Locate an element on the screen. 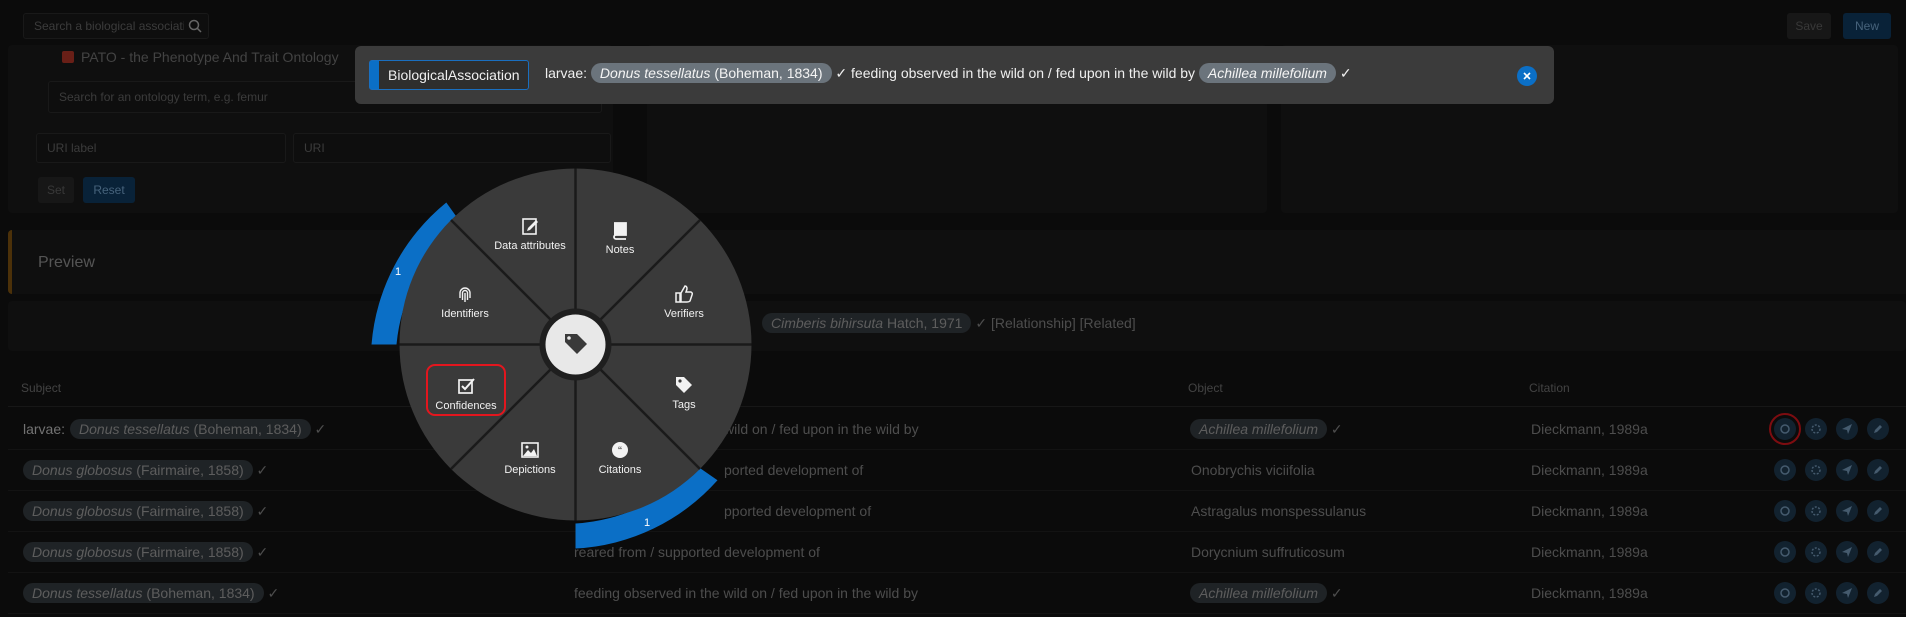 This screenshot has width=1906, height=617. close-icon is located at coordinates (1527, 76).